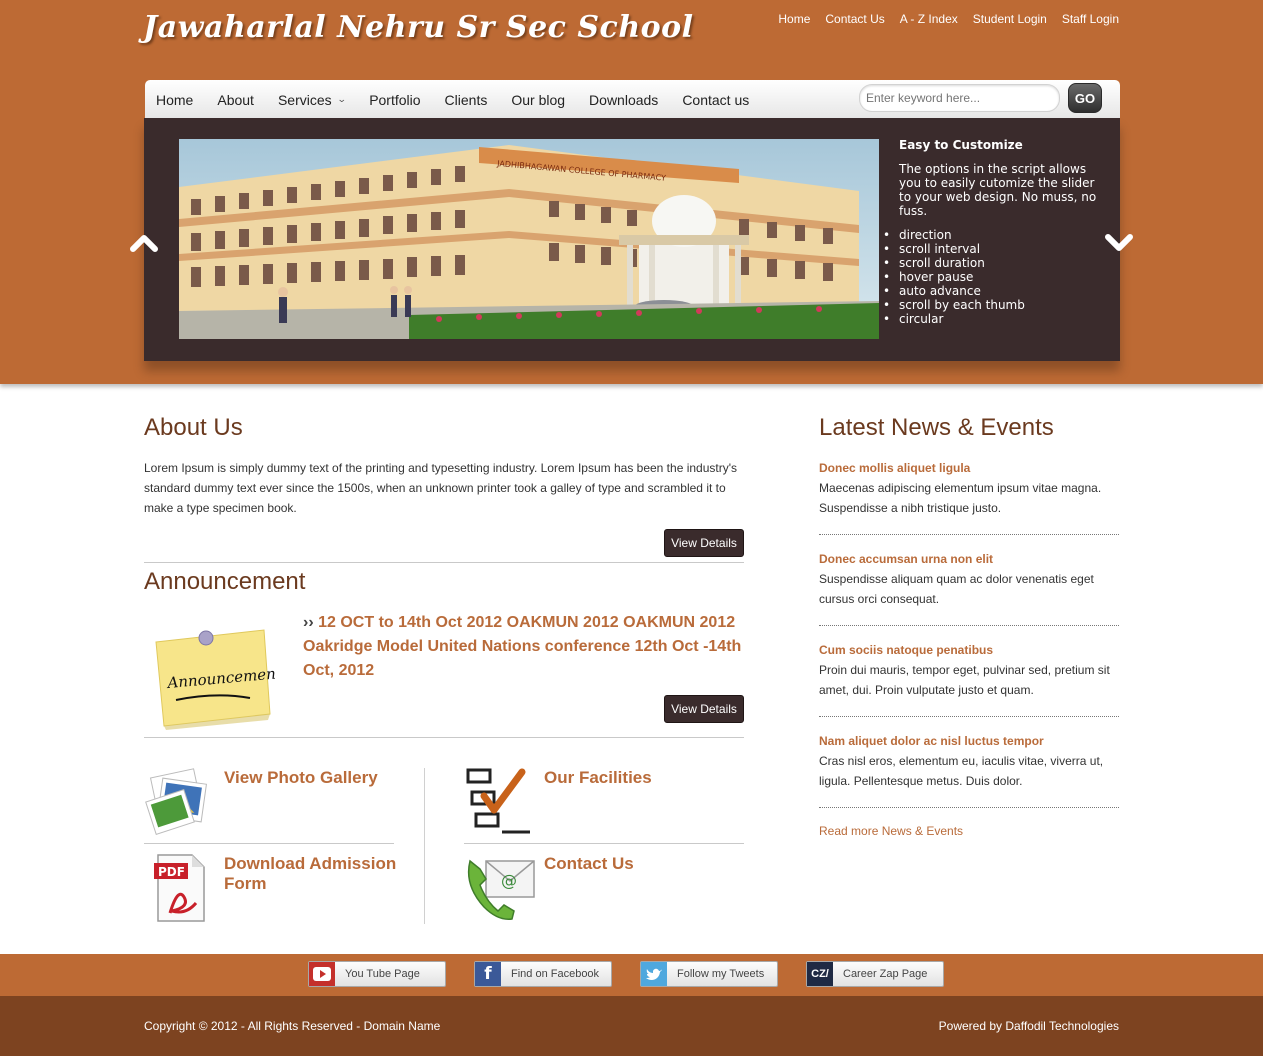  What do you see at coordinates (996, 291) in the screenshot?
I see `slide-feature-item: auto advance` at bounding box center [996, 291].